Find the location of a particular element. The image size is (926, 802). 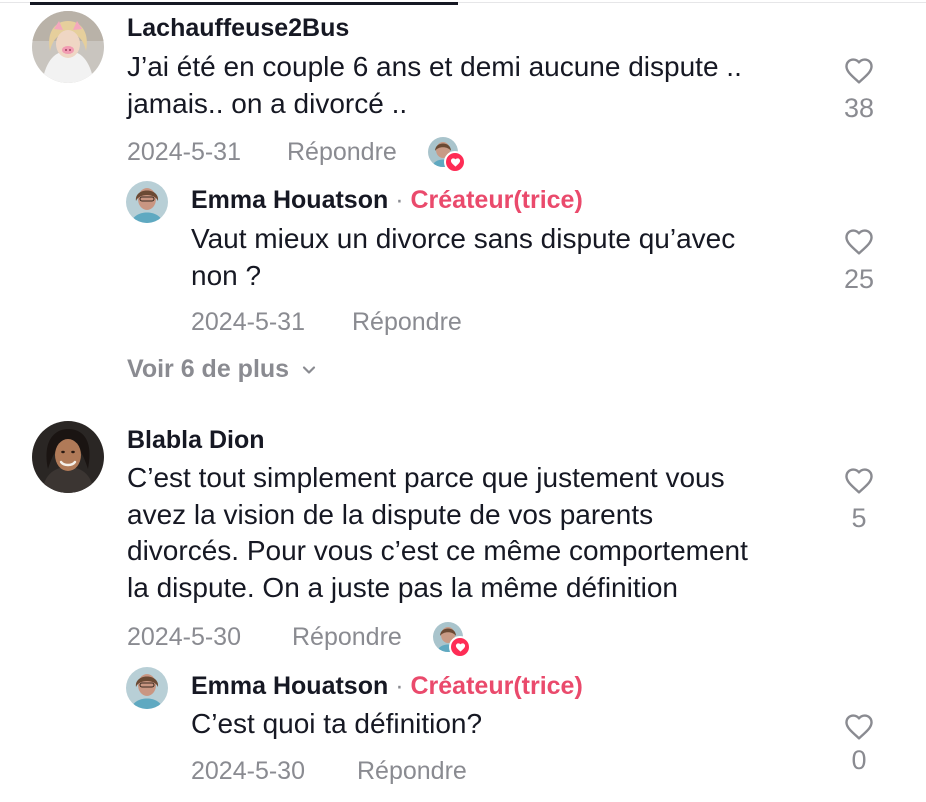

comment-text-line: non ? is located at coordinates (226, 275).